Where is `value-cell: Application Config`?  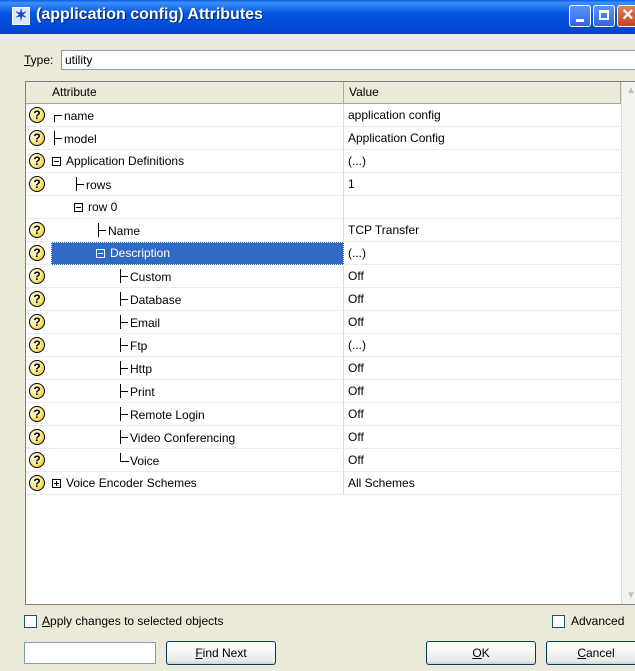
value-cell: Application Config is located at coordinates (482, 138).